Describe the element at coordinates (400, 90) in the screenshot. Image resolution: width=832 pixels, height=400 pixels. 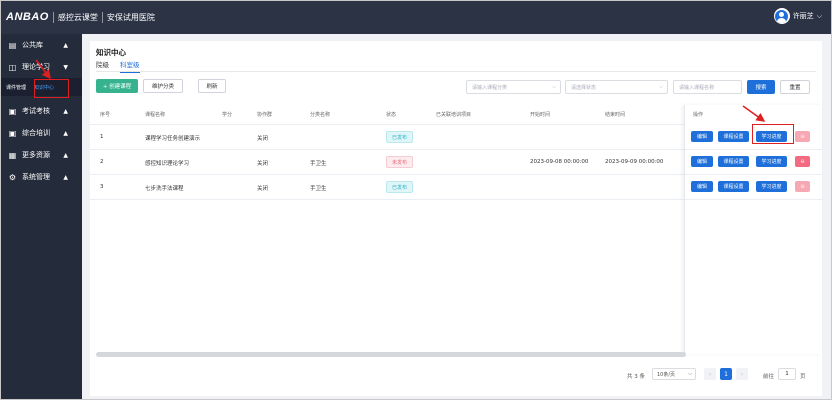
I see `annotation-arrows` at that location.